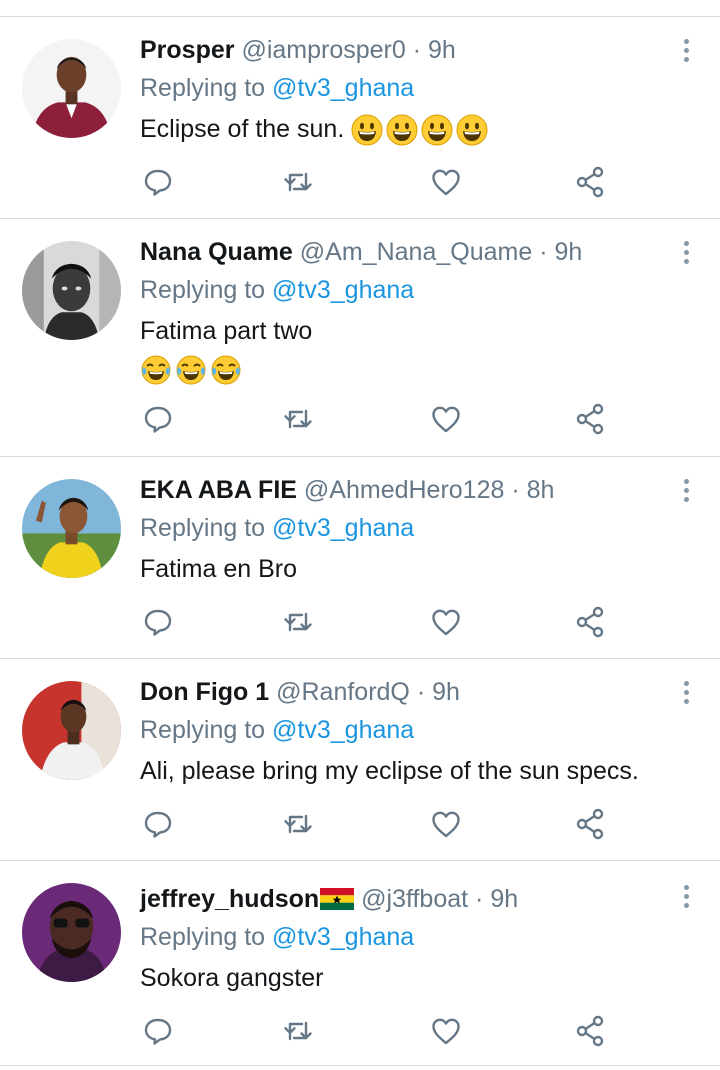 The height and width of the screenshot is (1070, 720). What do you see at coordinates (360, 1065) in the screenshot?
I see `tweet-divider` at bounding box center [360, 1065].